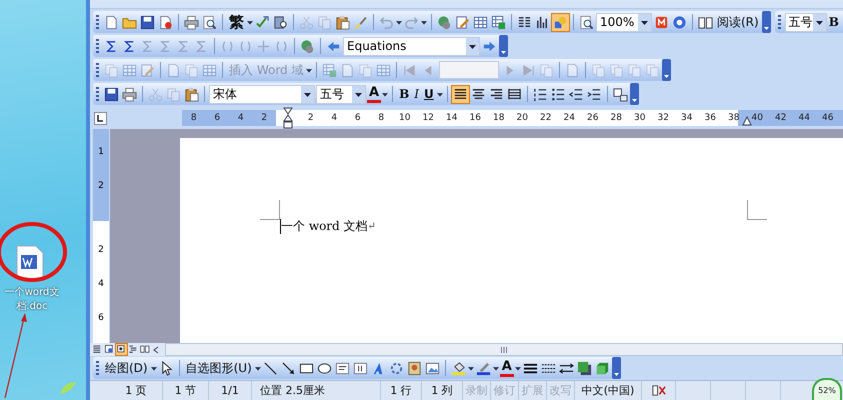 Image resolution: width=843 pixels, height=400 pixels. What do you see at coordinates (126, 368) in the screenshot?
I see `draw-menu-button: 绘图(D)` at bounding box center [126, 368].